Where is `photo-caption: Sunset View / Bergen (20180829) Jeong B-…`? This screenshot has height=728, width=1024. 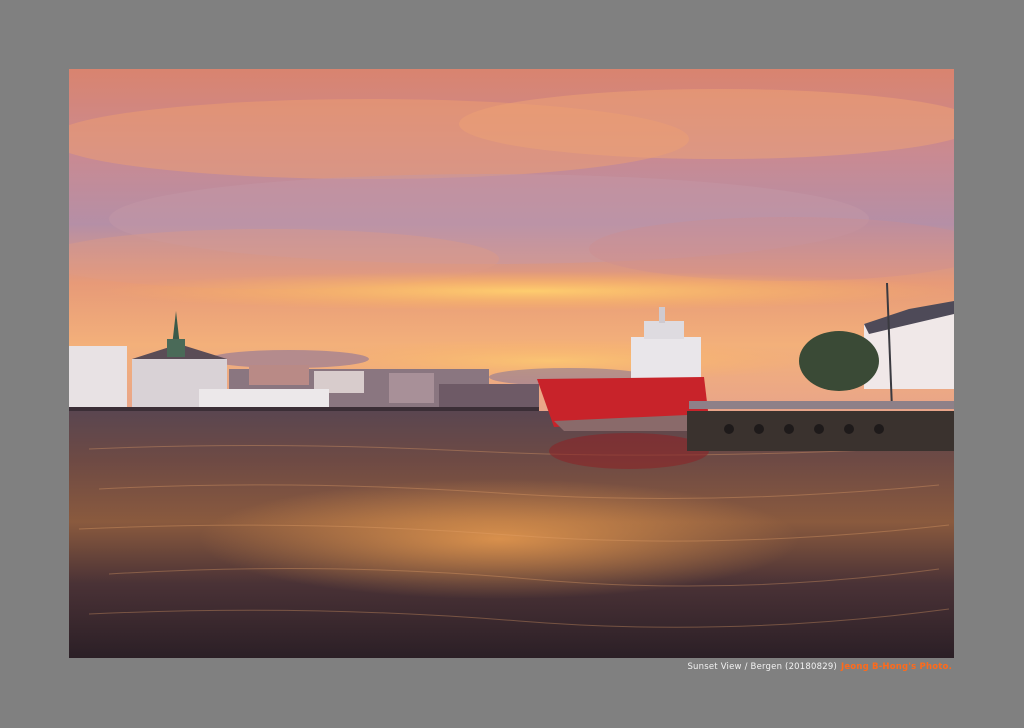 photo-caption: Sunset View / Bergen (20180829) Jeong B-… is located at coordinates (819, 667).